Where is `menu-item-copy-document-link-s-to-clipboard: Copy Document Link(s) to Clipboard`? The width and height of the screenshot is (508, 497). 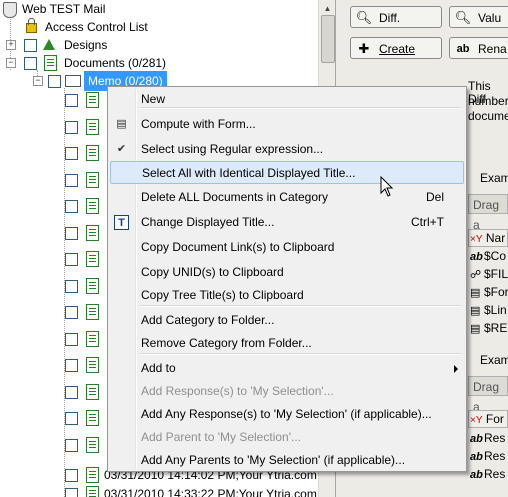
menu-item-copy-document-link-s-to-clipboard: Copy Document Link(s) to Clipboard is located at coordinates (287, 247).